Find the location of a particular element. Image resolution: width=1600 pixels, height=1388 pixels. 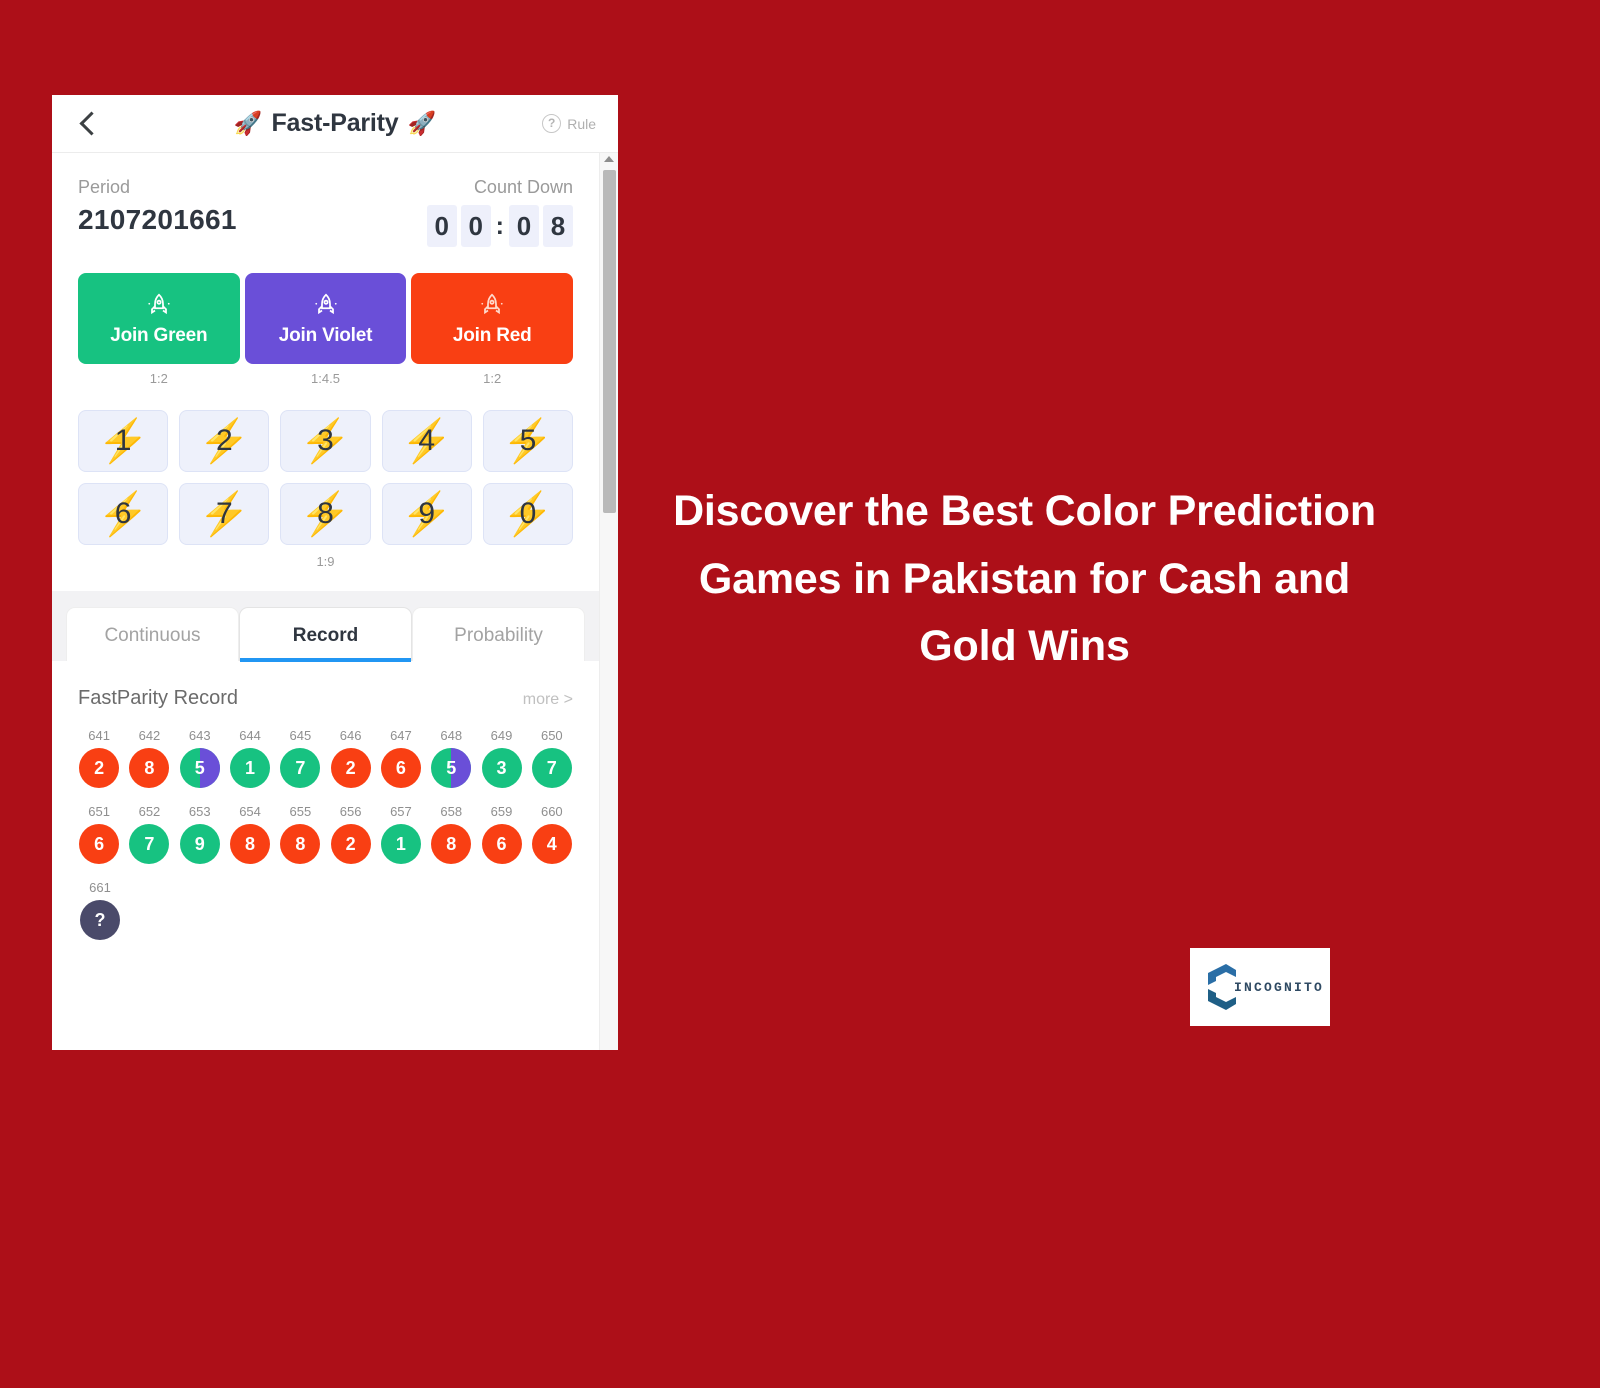

record-item: 649 3 is located at coordinates (501, 758).